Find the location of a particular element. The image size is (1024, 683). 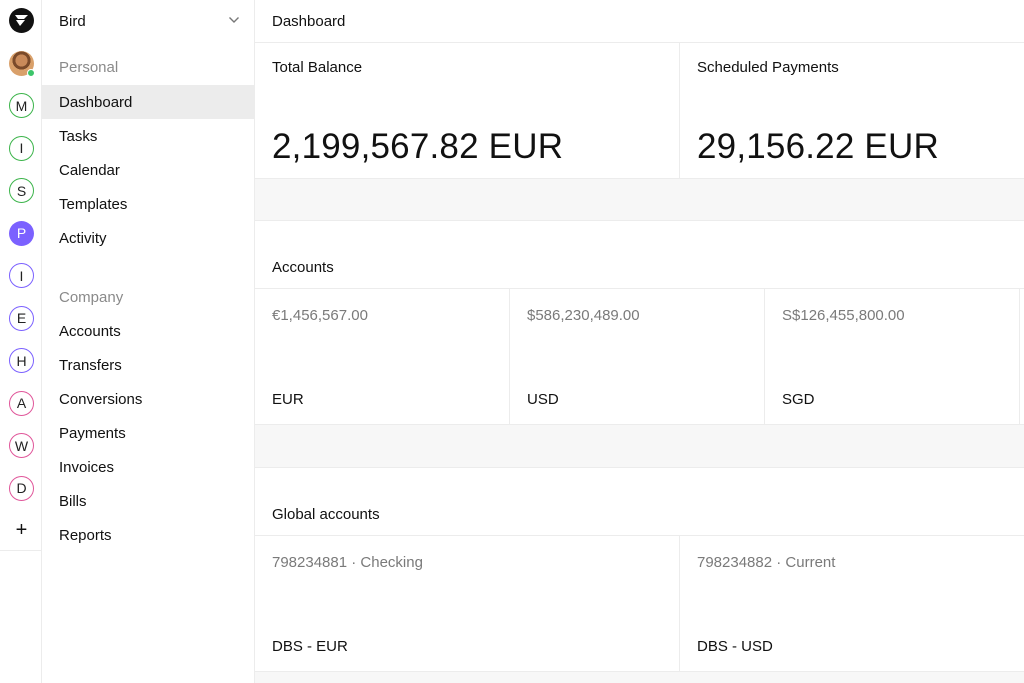

sidebar-item-reports: Reports is located at coordinates (148, 535).